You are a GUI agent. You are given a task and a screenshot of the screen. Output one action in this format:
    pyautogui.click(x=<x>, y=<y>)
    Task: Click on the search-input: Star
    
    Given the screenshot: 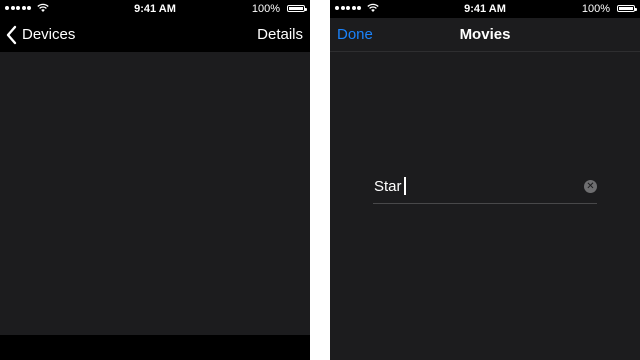 What is the action you would take?
    pyautogui.click(x=390, y=186)
    